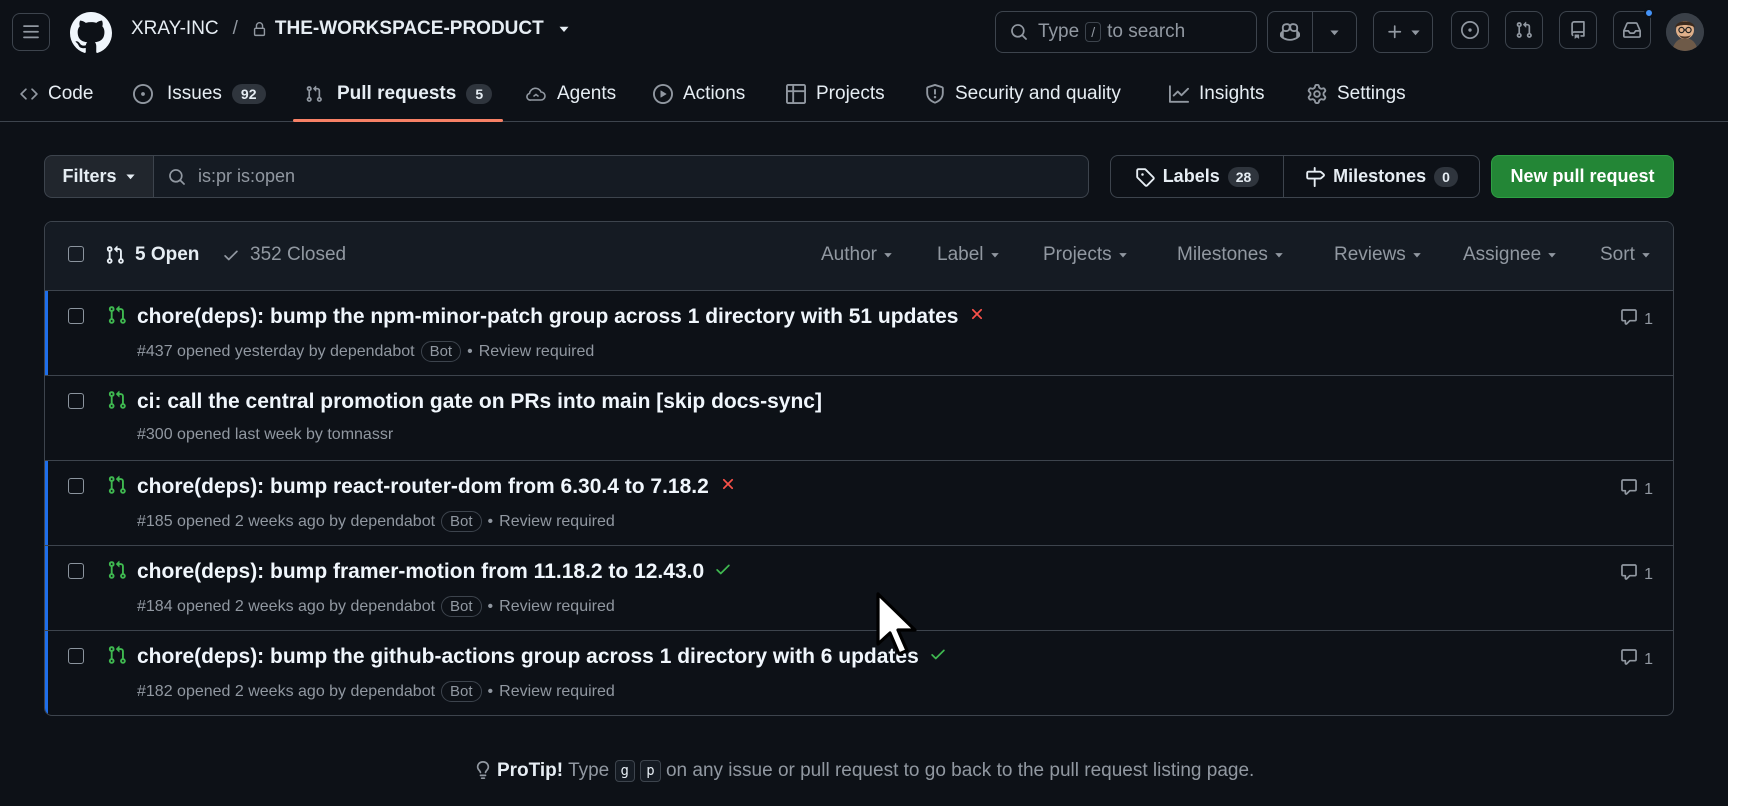 This screenshot has height=806, width=1760. What do you see at coordinates (1582, 176) in the screenshot?
I see `new-pull-request-button: New pull request` at bounding box center [1582, 176].